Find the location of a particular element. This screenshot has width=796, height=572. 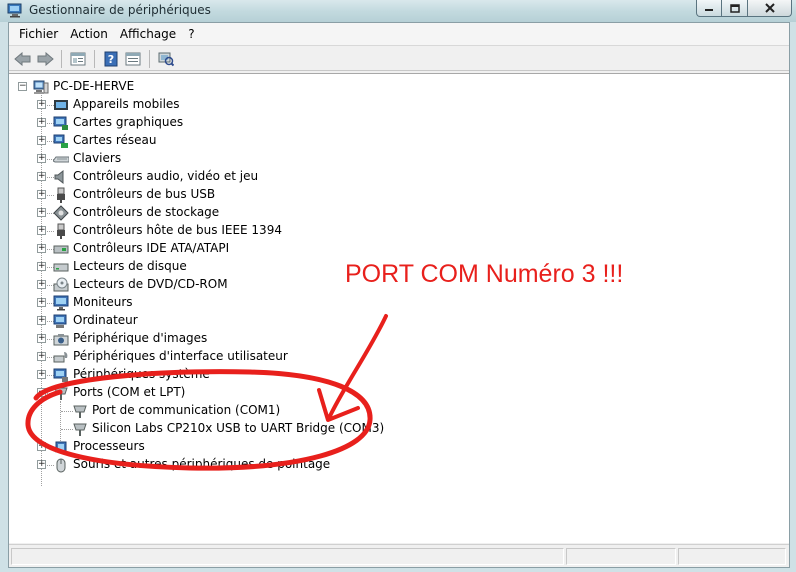

window-title: Gestionnaire de périphériques is located at coordinates (120, 10).